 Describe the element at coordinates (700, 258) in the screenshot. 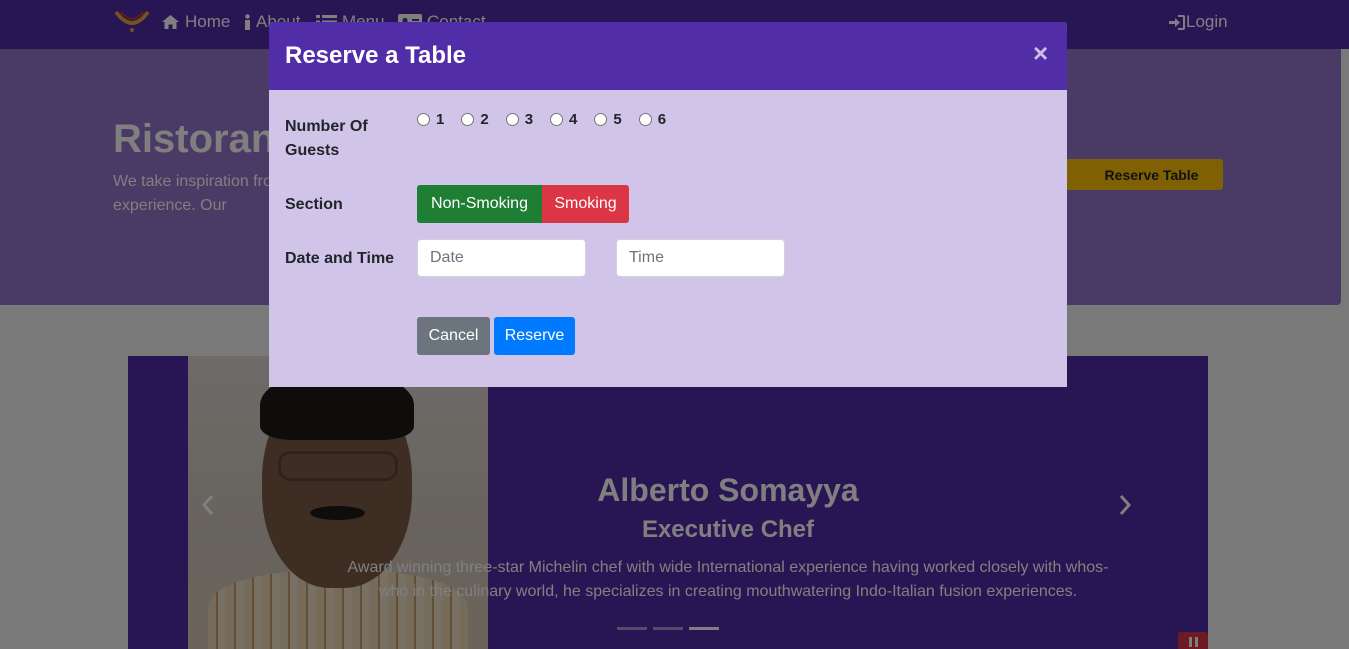

I see `time-input: Time` at that location.